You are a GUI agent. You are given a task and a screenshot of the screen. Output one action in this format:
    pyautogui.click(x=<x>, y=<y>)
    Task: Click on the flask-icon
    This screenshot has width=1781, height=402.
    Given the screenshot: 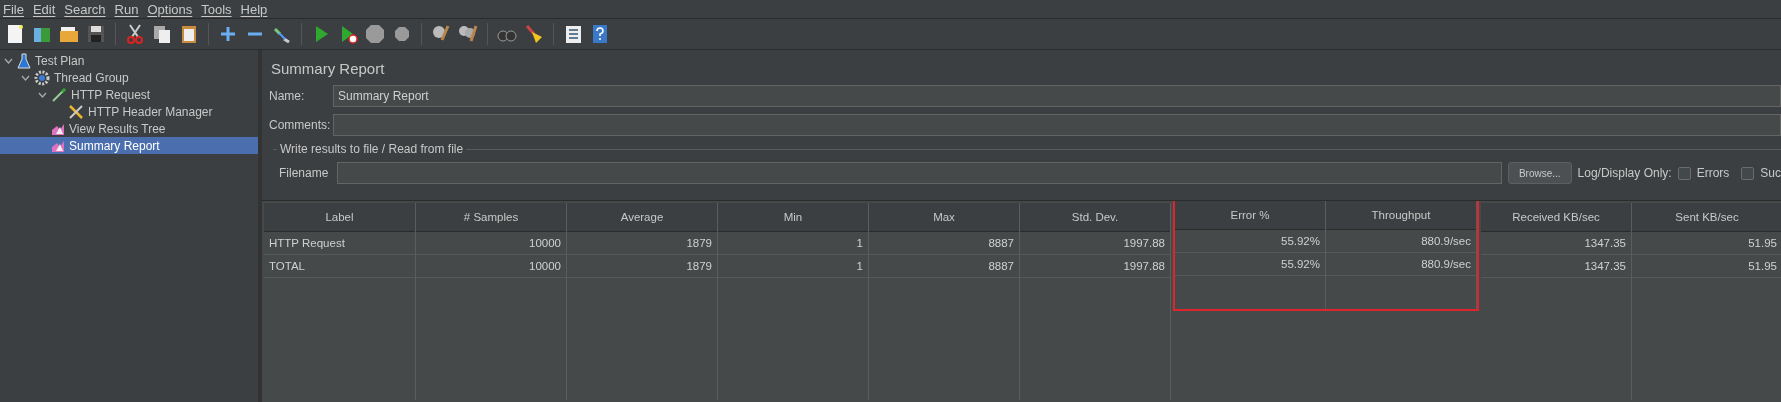 What is the action you would take?
    pyautogui.click(x=24, y=60)
    